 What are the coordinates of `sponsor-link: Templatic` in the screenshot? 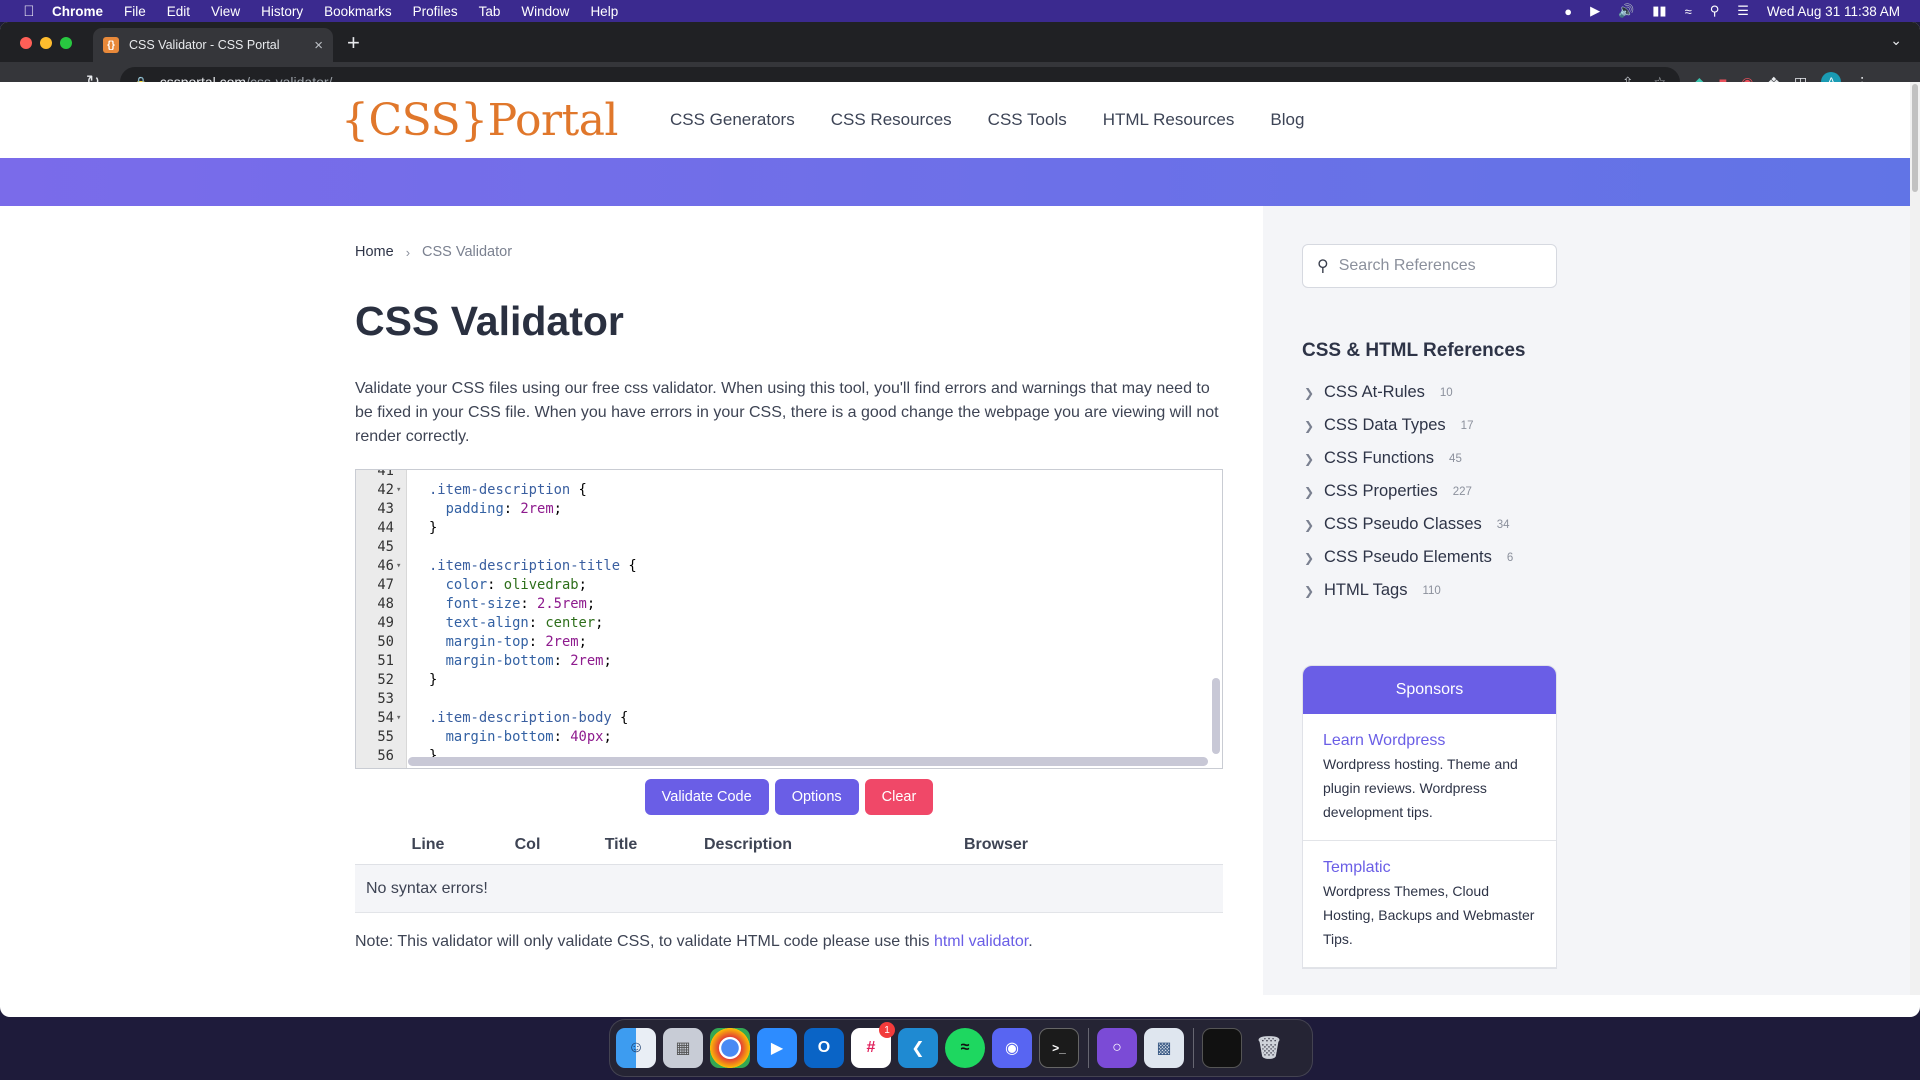 It's located at (1429, 868).